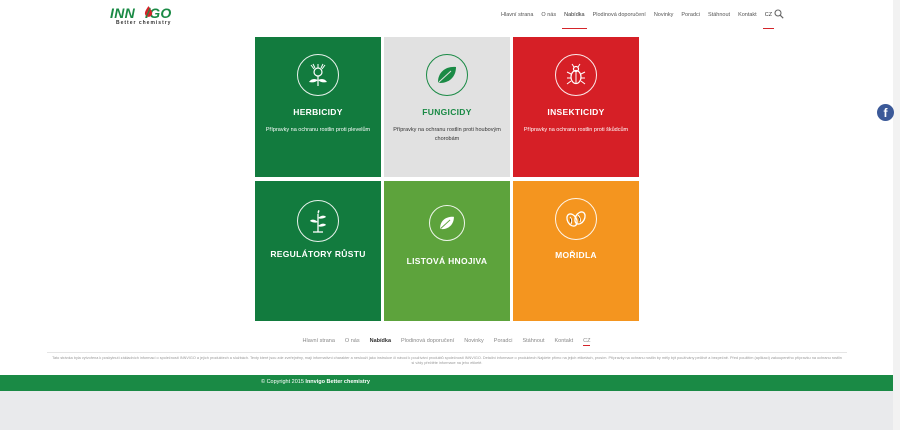 The width and height of the screenshot is (900, 430). I want to click on nav-item-crop-recommendations: Plodinová doporučení, so click(619, 15).